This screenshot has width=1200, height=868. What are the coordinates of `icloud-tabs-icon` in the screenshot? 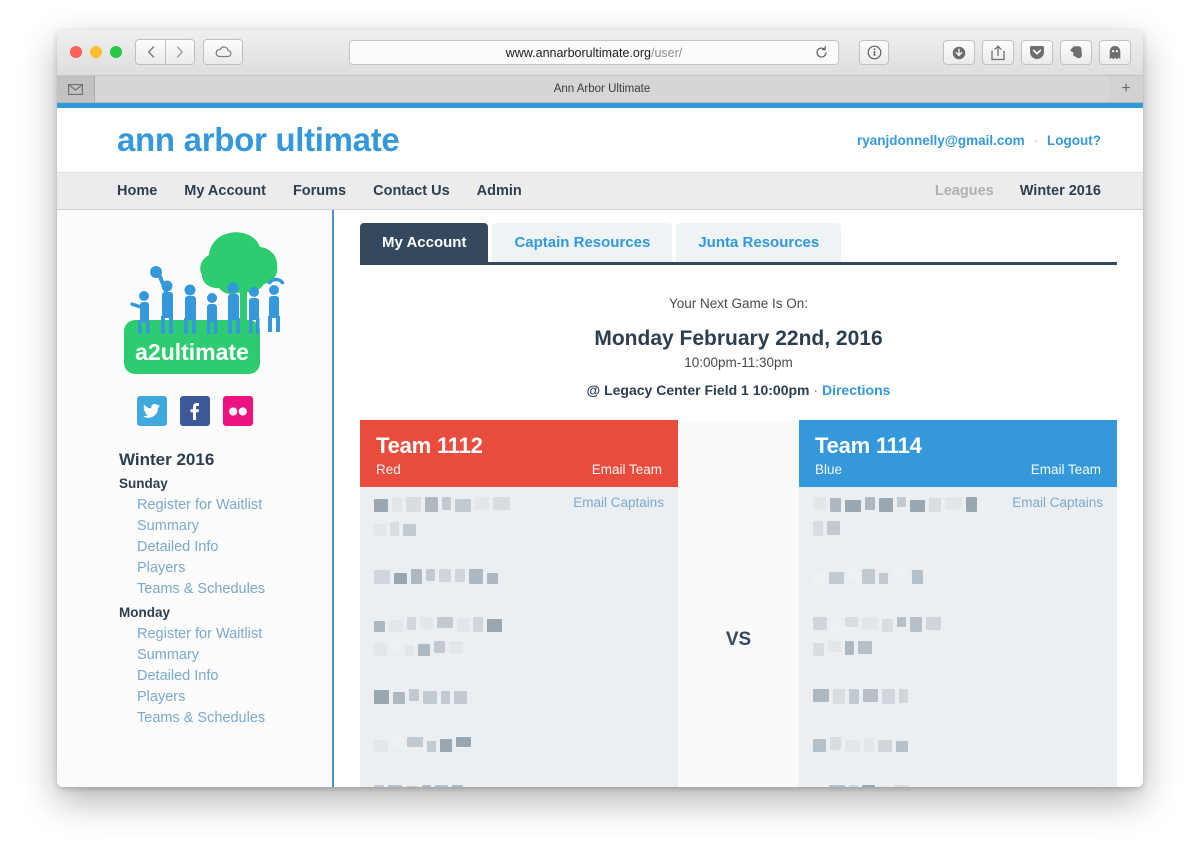 It's located at (223, 52).